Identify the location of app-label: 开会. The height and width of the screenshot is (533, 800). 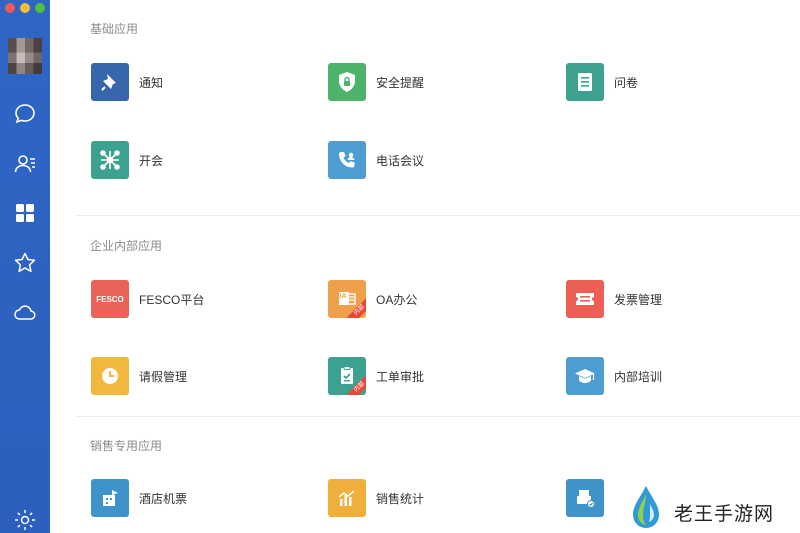
(151, 160).